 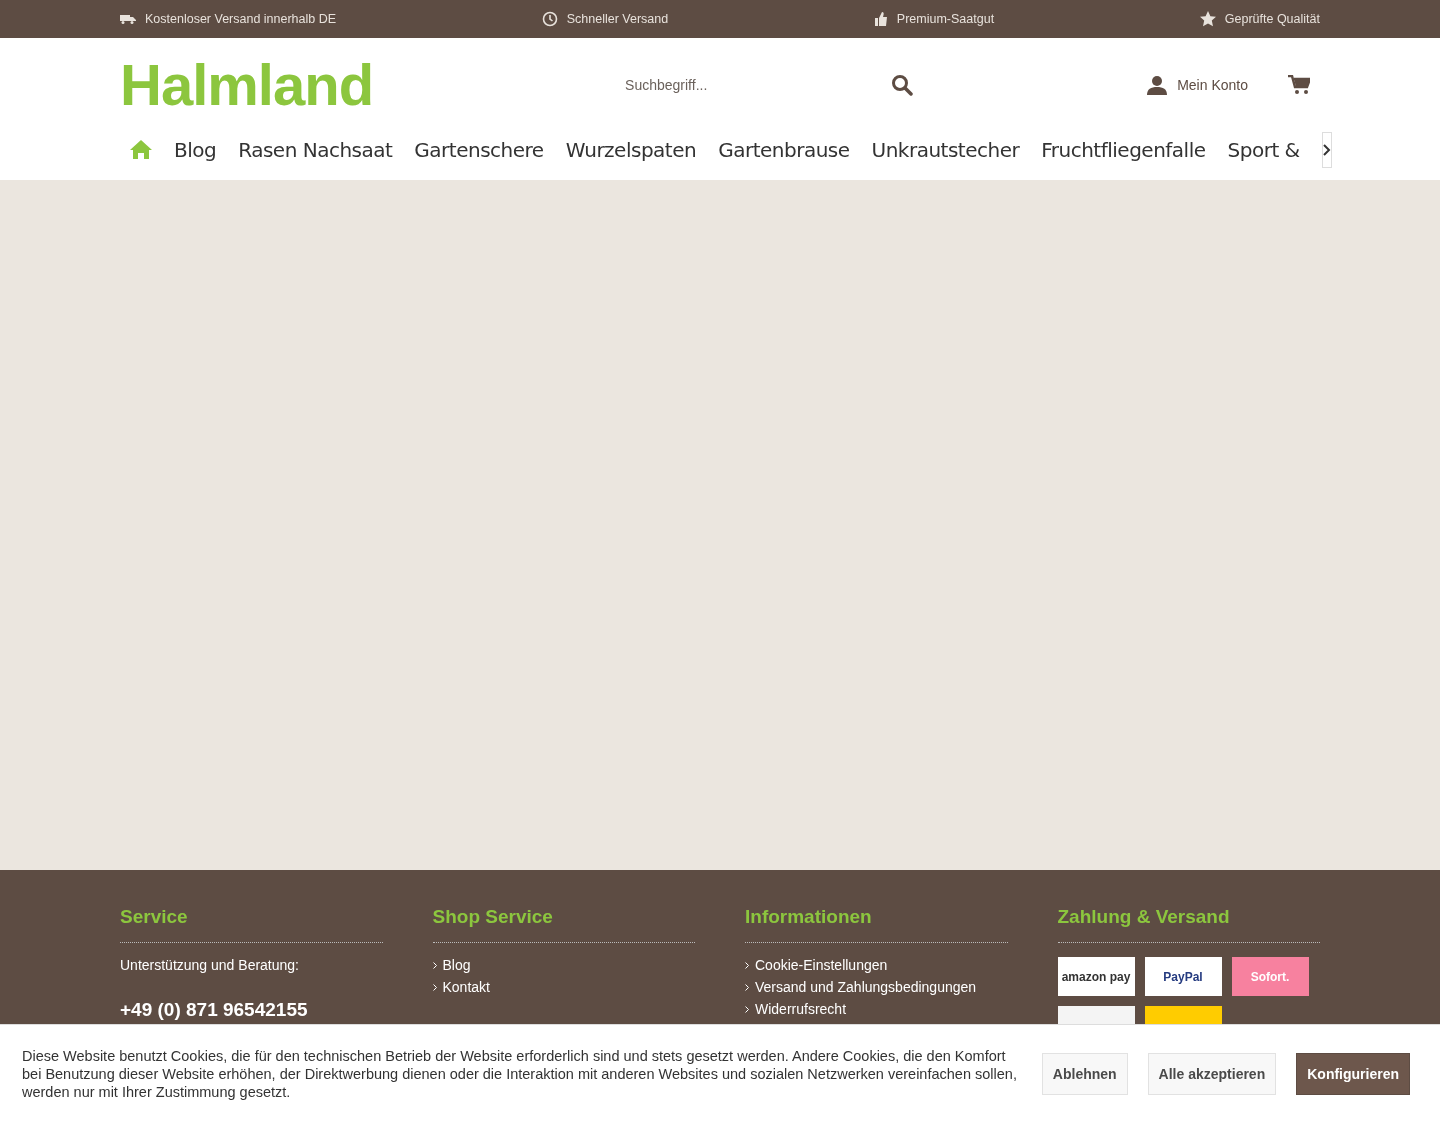 What do you see at coordinates (1207, 19) in the screenshot?
I see `star-icon` at bounding box center [1207, 19].